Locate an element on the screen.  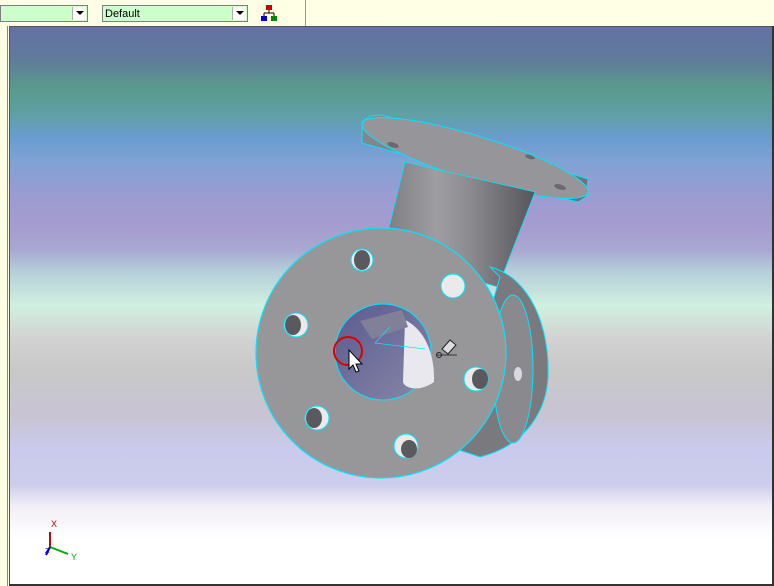
hierarchy-button is located at coordinates (269, 13).